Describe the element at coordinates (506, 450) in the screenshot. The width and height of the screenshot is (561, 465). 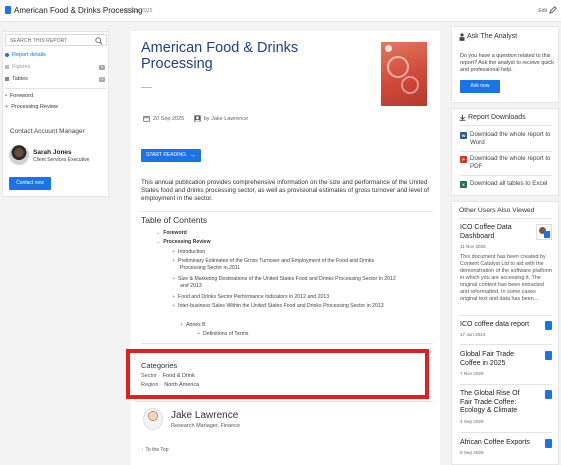
I see `related-report-item: African Coffee Exports 8 Sep 2025` at that location.